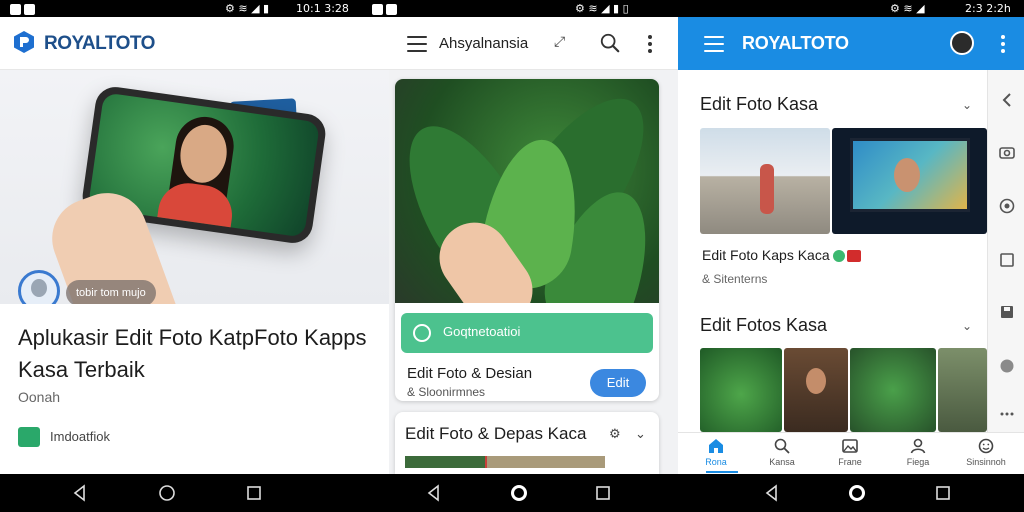 The image size is (1024, 512). What do you see at coordinates (559, 41) in the screenshot?
I see `chevron-icon: ⤢` at bounding box center [559, 41].